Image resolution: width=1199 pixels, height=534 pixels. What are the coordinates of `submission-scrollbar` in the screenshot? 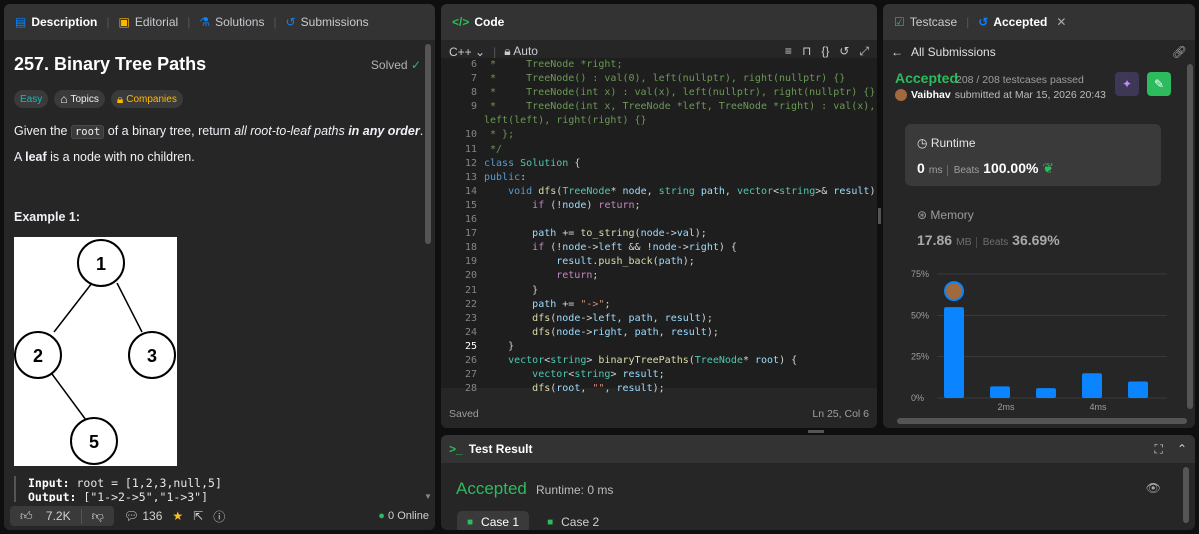 It's located at (1190, 236).